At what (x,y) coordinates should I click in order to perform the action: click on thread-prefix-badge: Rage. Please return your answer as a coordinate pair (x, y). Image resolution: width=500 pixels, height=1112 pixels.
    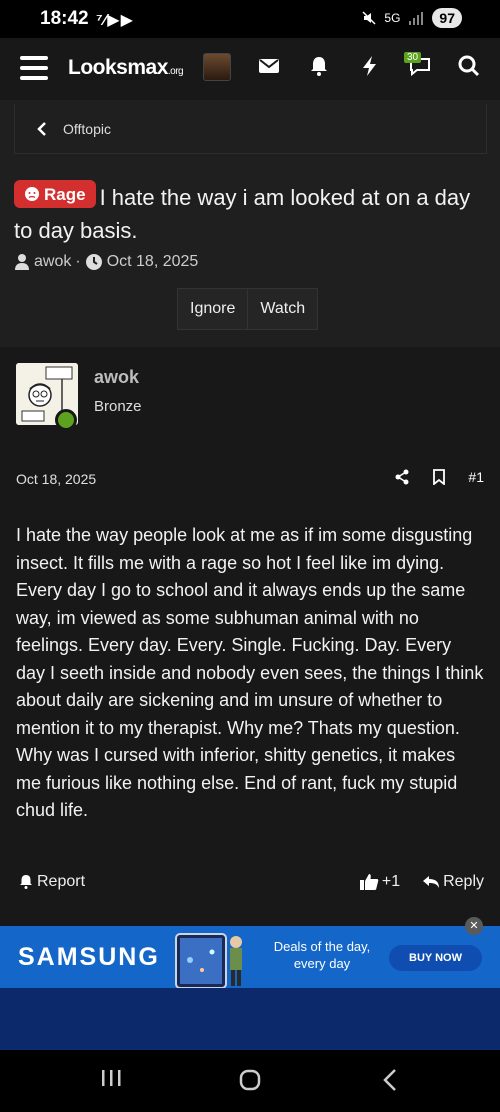
    Looking at the image, I should click on (55, 194).